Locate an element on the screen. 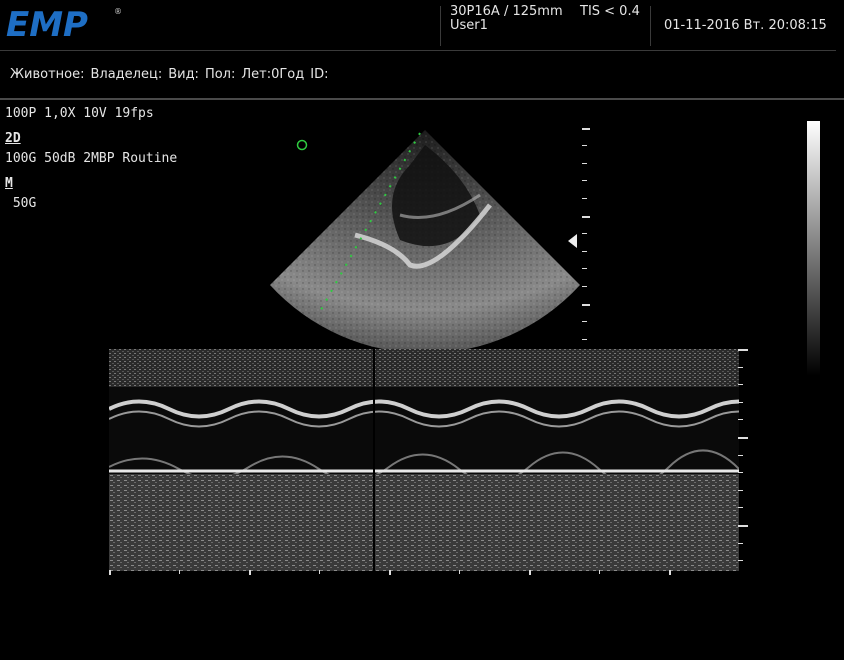  mode-m-label: M is located at coordinates (9, 183).